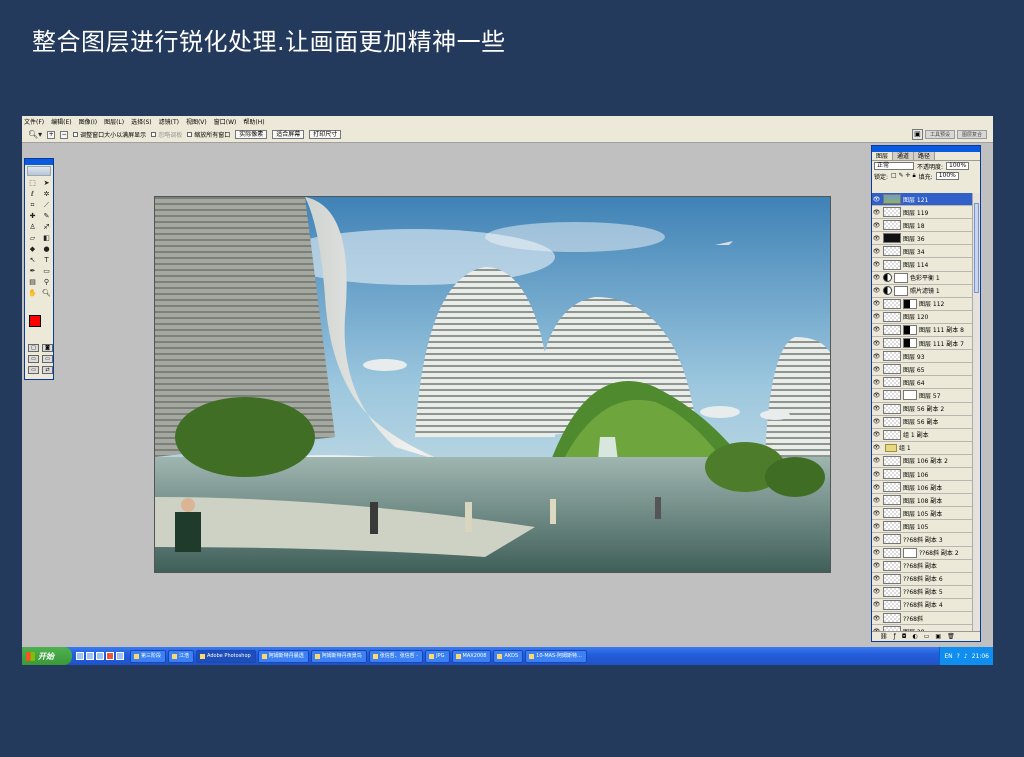 Image resolution: width=1024 pixels, height=757 pixels. Describe the element at coordinates (904, 636) in the screenshot. I see `add-mask-icon: ◘` at that location.